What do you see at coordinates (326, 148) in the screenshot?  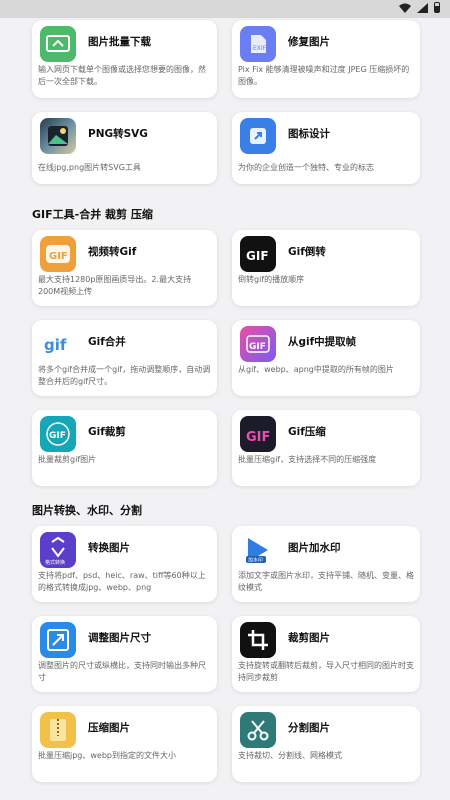 I see `tool-card-logo-design: 图标设计 为你的企业创造一个独特、专业的标志` at bounding box center [326, 148].